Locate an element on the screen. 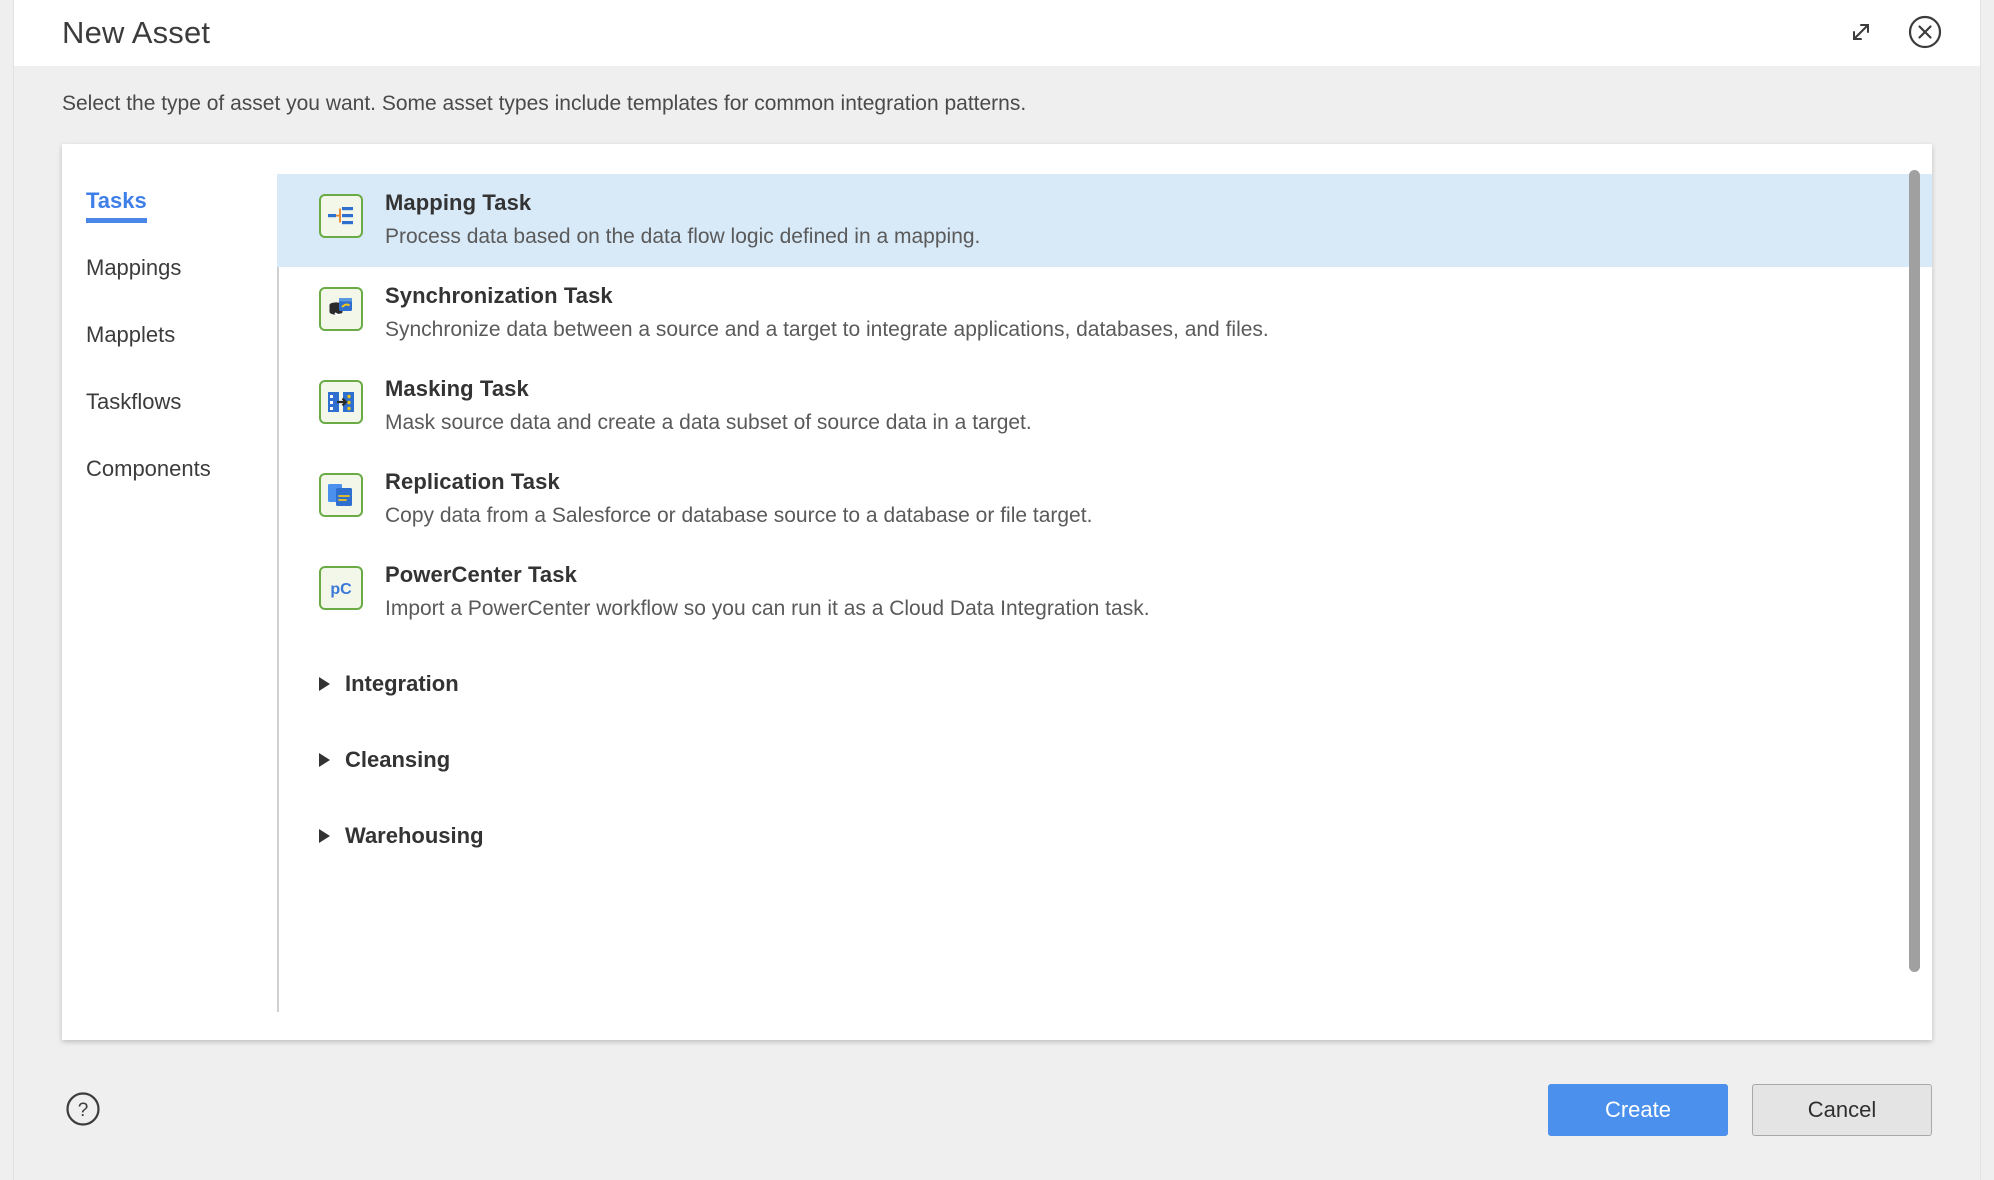 The width and height of the screenshot is (1994, 1180). synchronization-task-icon is located at coordinates (341, 309).